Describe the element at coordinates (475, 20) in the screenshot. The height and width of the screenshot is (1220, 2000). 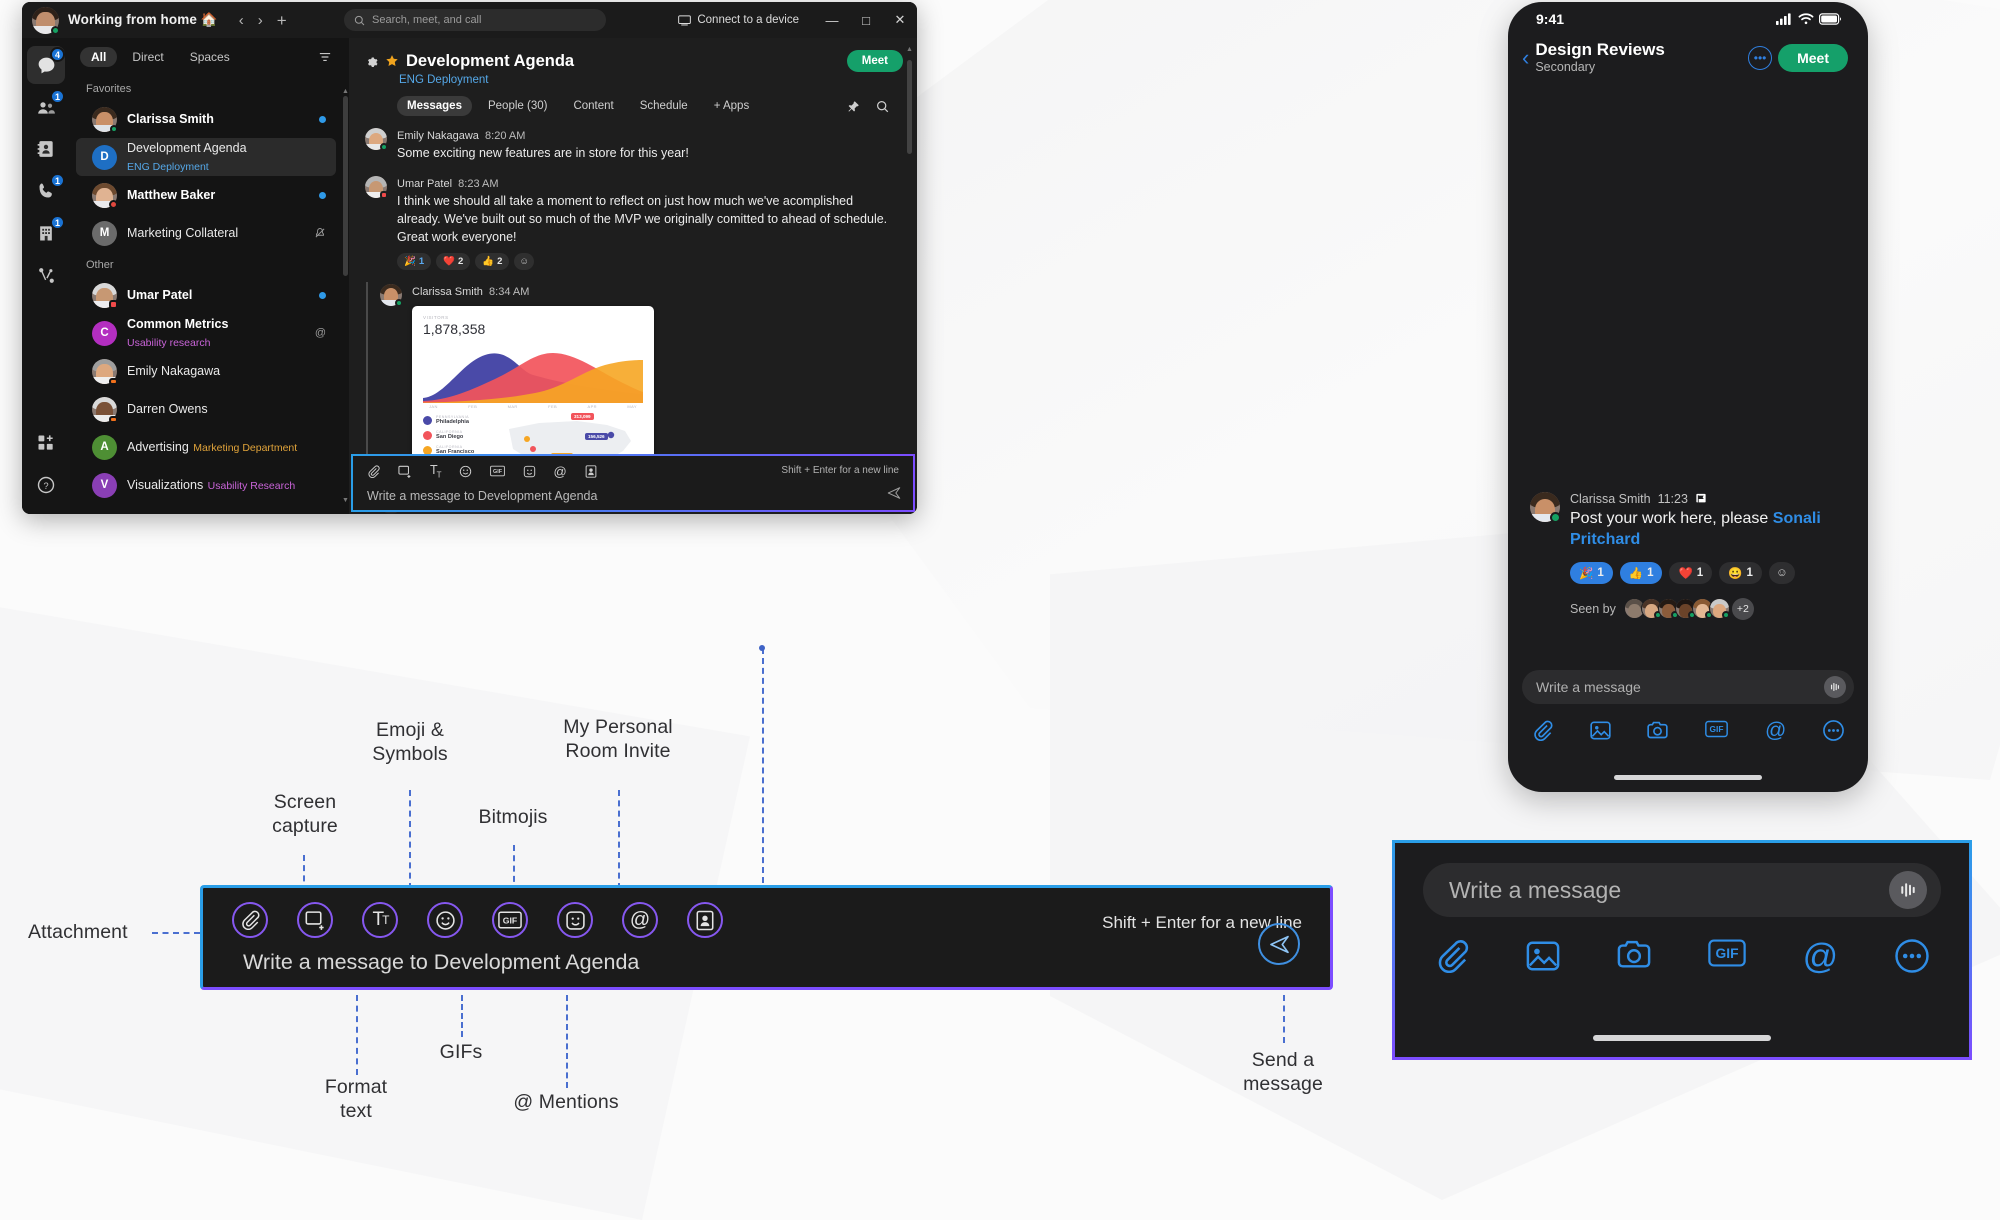
I see `search-input: Search, meet, and call` at that location.